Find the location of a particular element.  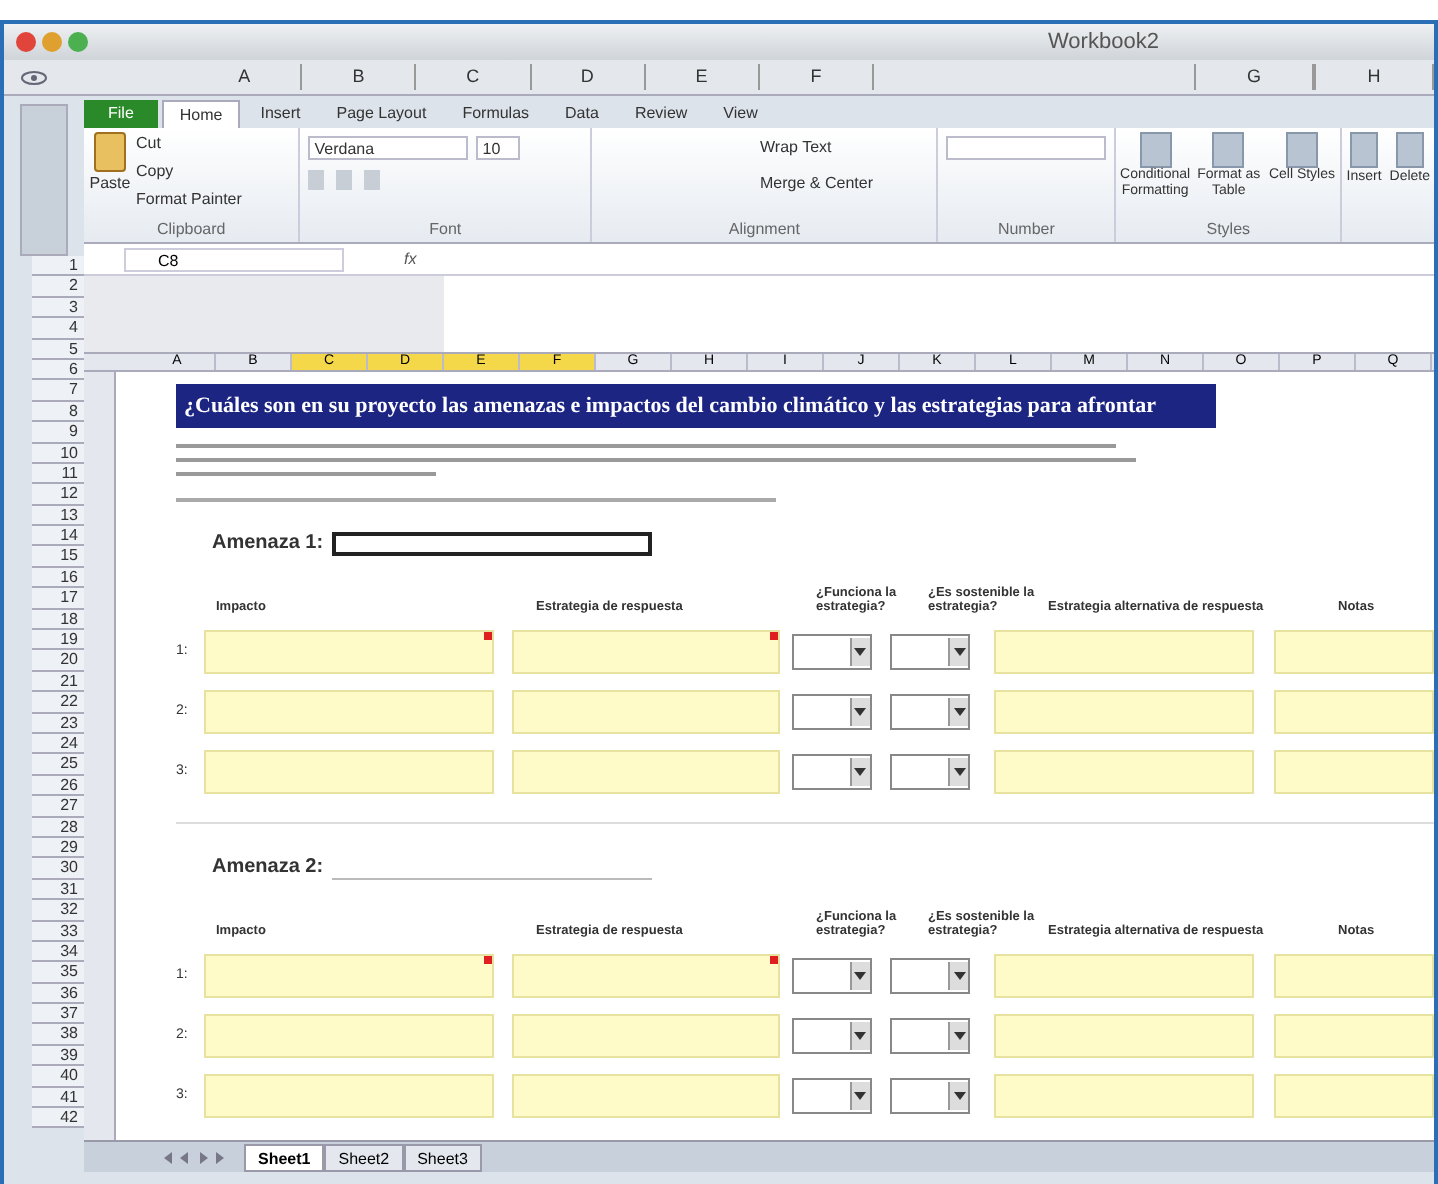

ribbon-tab: Page Layout is located at coordinates (381, 114).